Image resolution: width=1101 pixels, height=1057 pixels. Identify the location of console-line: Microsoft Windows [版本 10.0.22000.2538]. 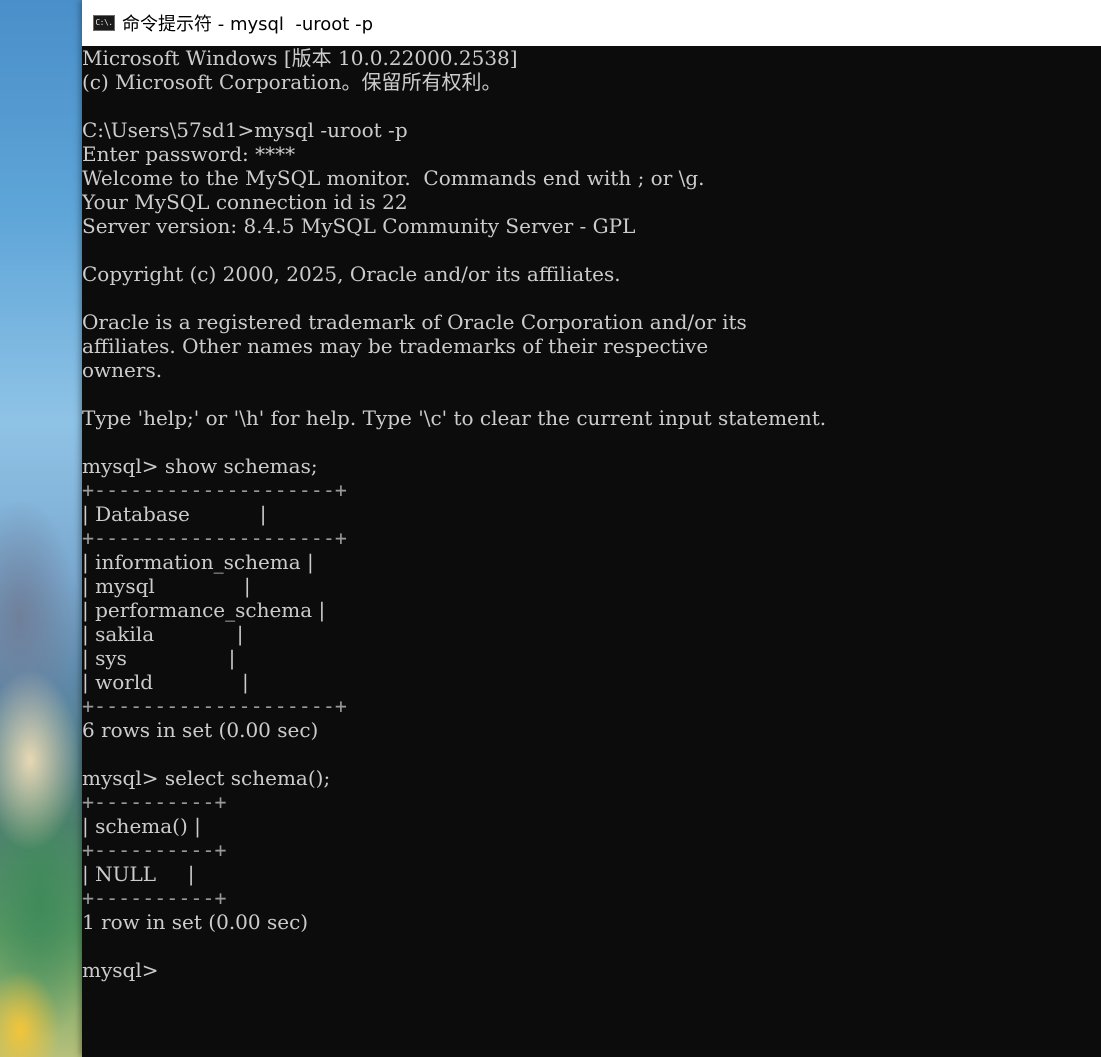
(300, 58).